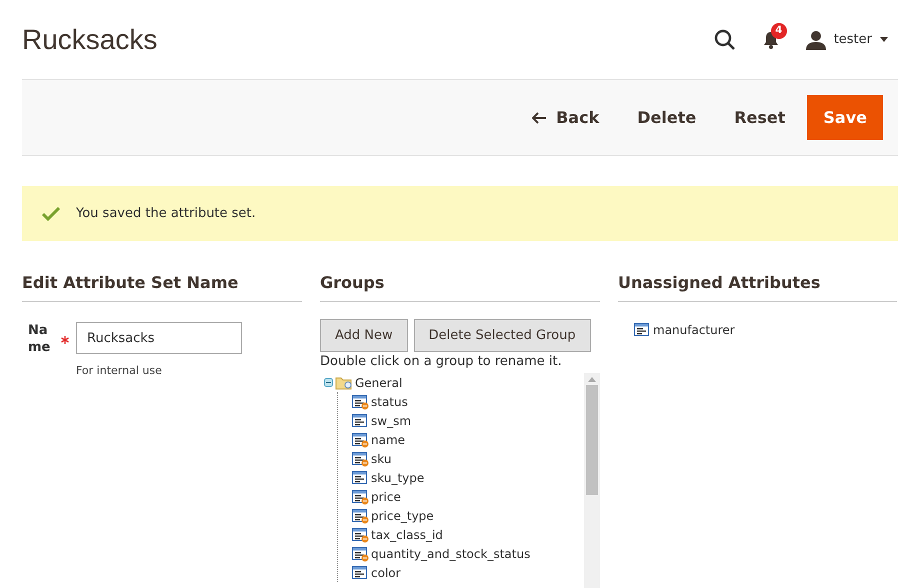 This screenshot has height=588, width=902. What do you see at coordinates (386, 573) in the screenshot?
I see `attribute-node: color` at bounding box center [386, 573].